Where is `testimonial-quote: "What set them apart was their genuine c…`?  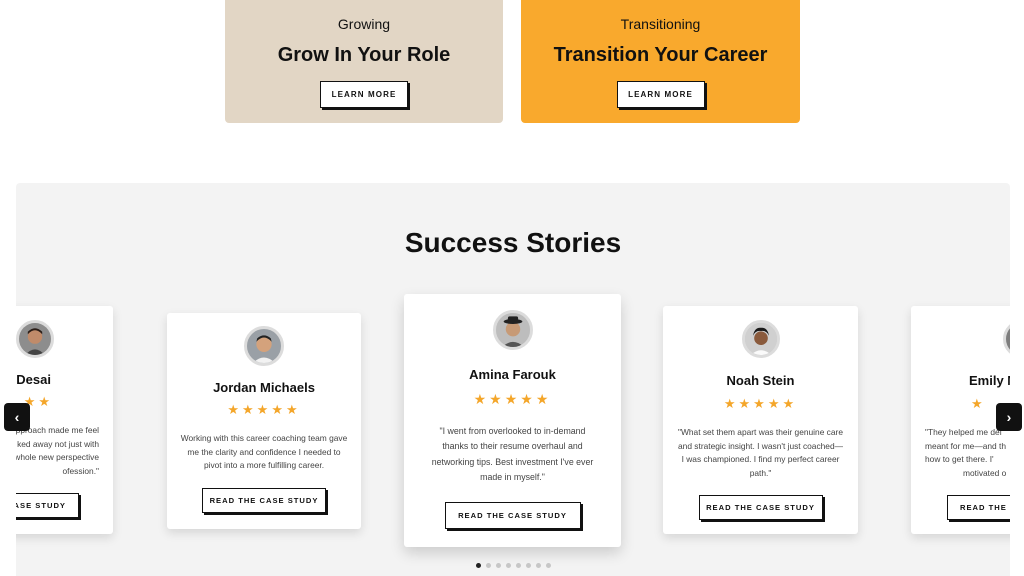
testimonial-quote: "What set them apart was their genuine c… is located at coordinates (760, 452).